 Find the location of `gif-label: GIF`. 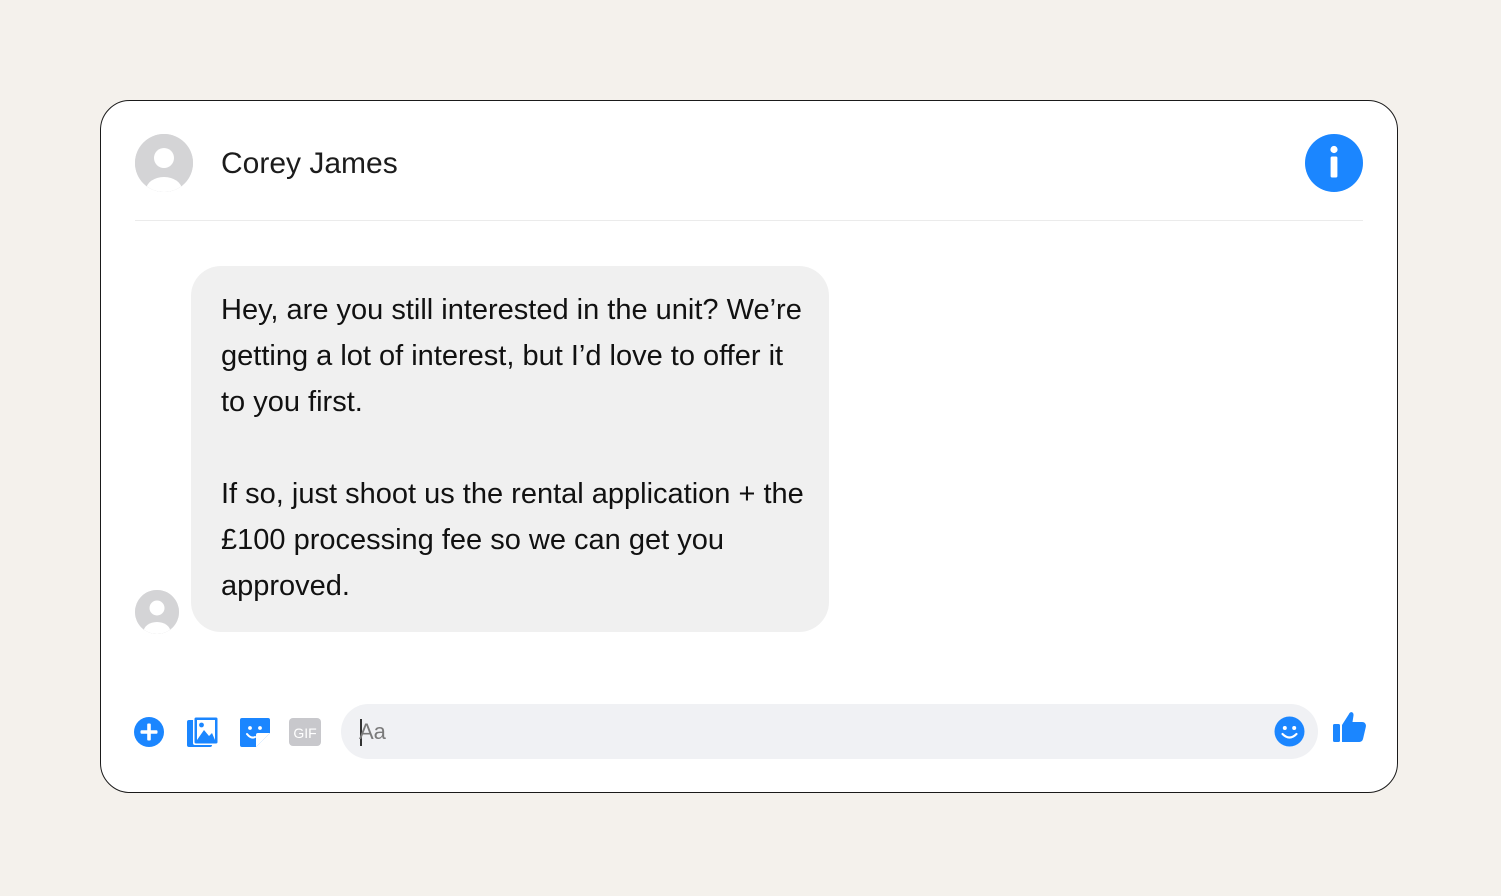

gif-label: GIF is located at coordinates (304, 733).